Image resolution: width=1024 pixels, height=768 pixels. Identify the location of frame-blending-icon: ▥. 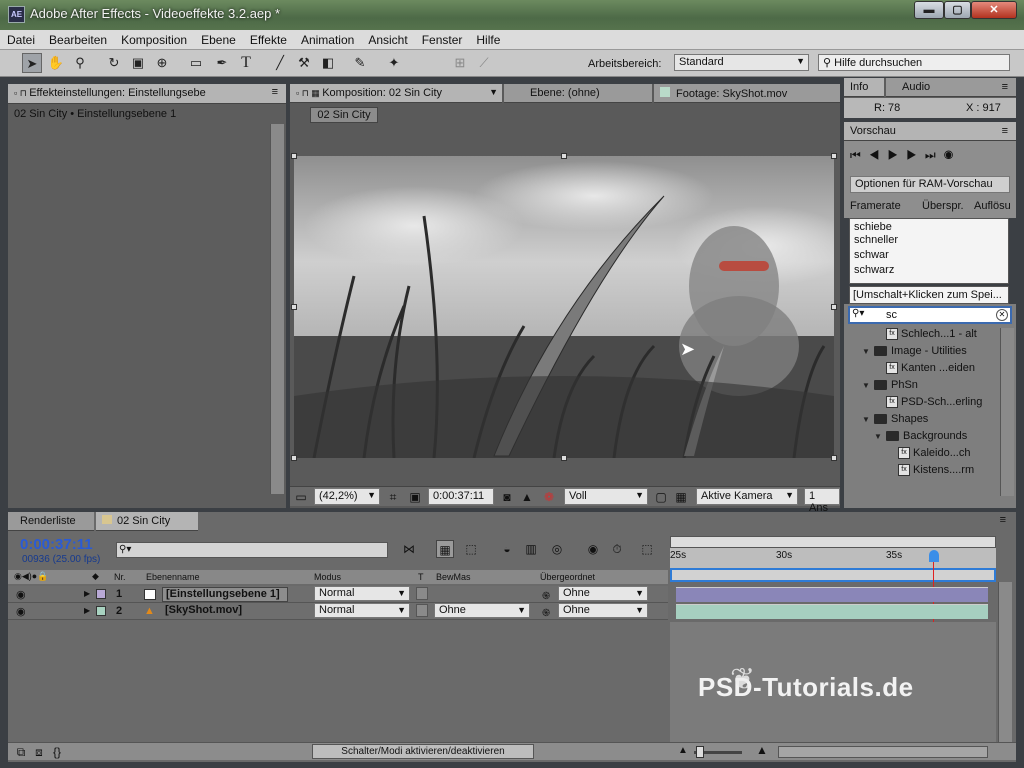
(531, 549).